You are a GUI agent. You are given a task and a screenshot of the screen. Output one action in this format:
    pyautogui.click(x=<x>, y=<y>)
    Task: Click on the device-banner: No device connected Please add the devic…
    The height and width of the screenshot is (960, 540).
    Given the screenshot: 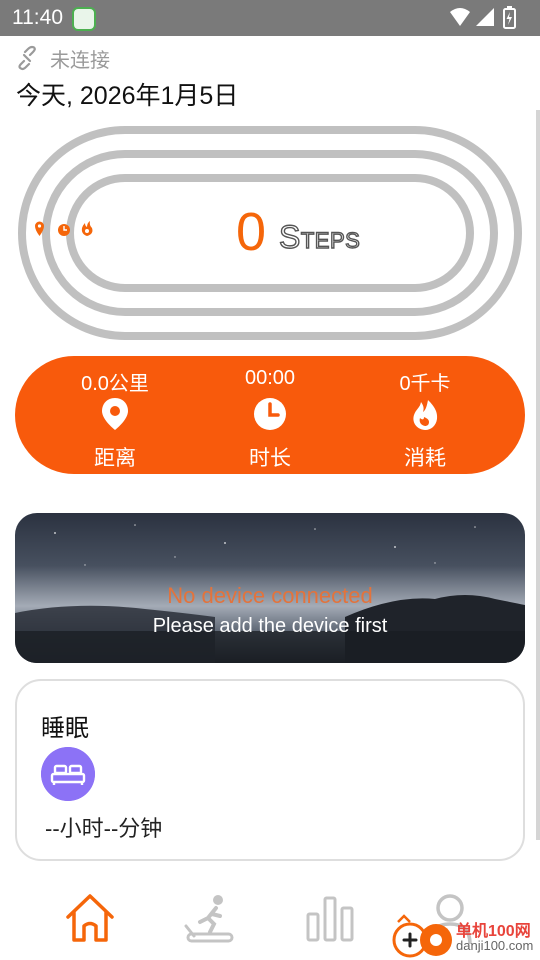 What is the action you would take?
    pyautogui.click(x=270, y=588)
    